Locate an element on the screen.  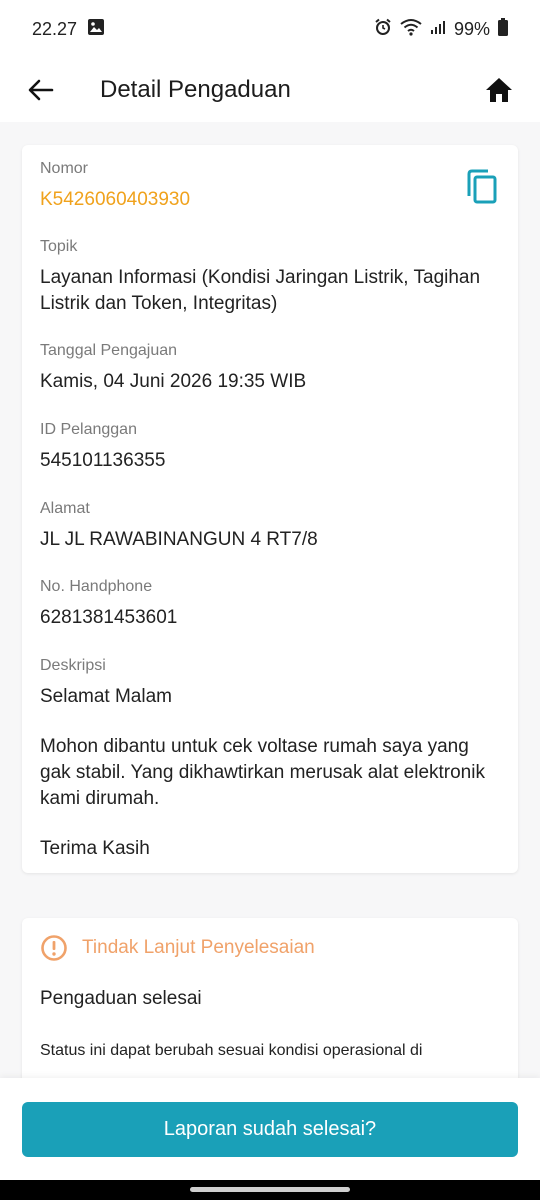
report-finished-button: Laporan sudah selesai? is located at coordinates (270, 1129).